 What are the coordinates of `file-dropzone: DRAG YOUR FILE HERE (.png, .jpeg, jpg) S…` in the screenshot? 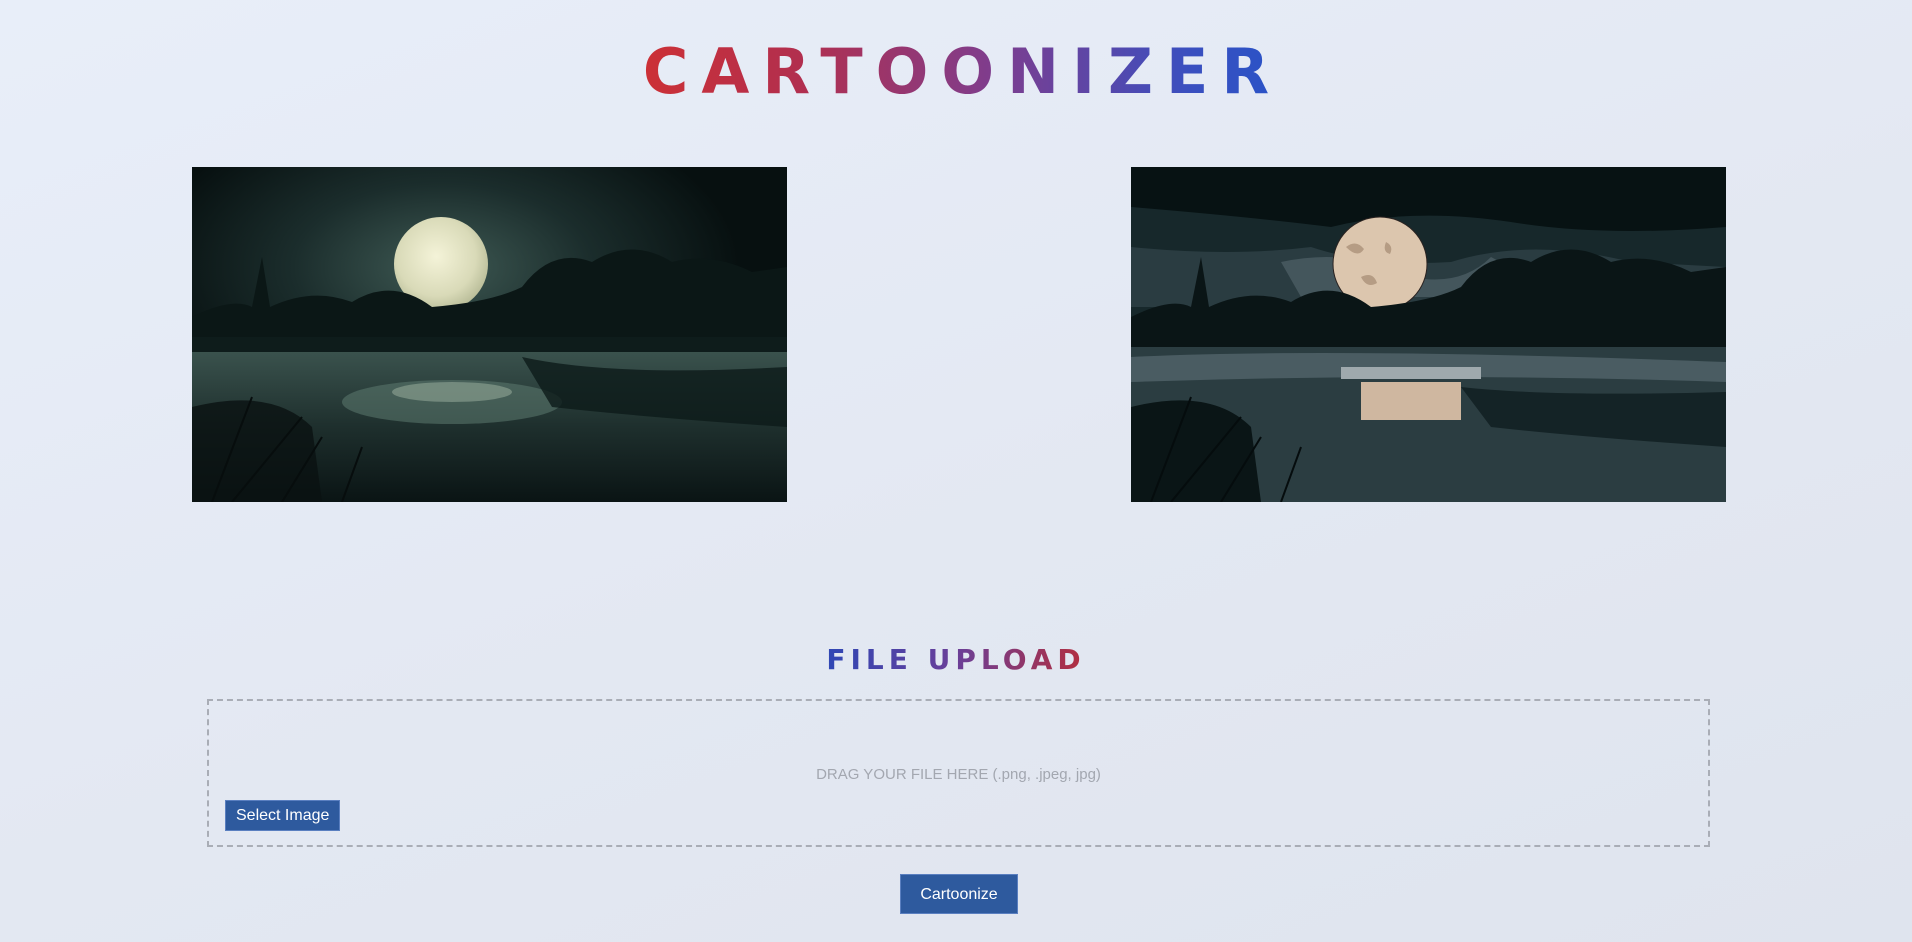 It's located at (958, 773).